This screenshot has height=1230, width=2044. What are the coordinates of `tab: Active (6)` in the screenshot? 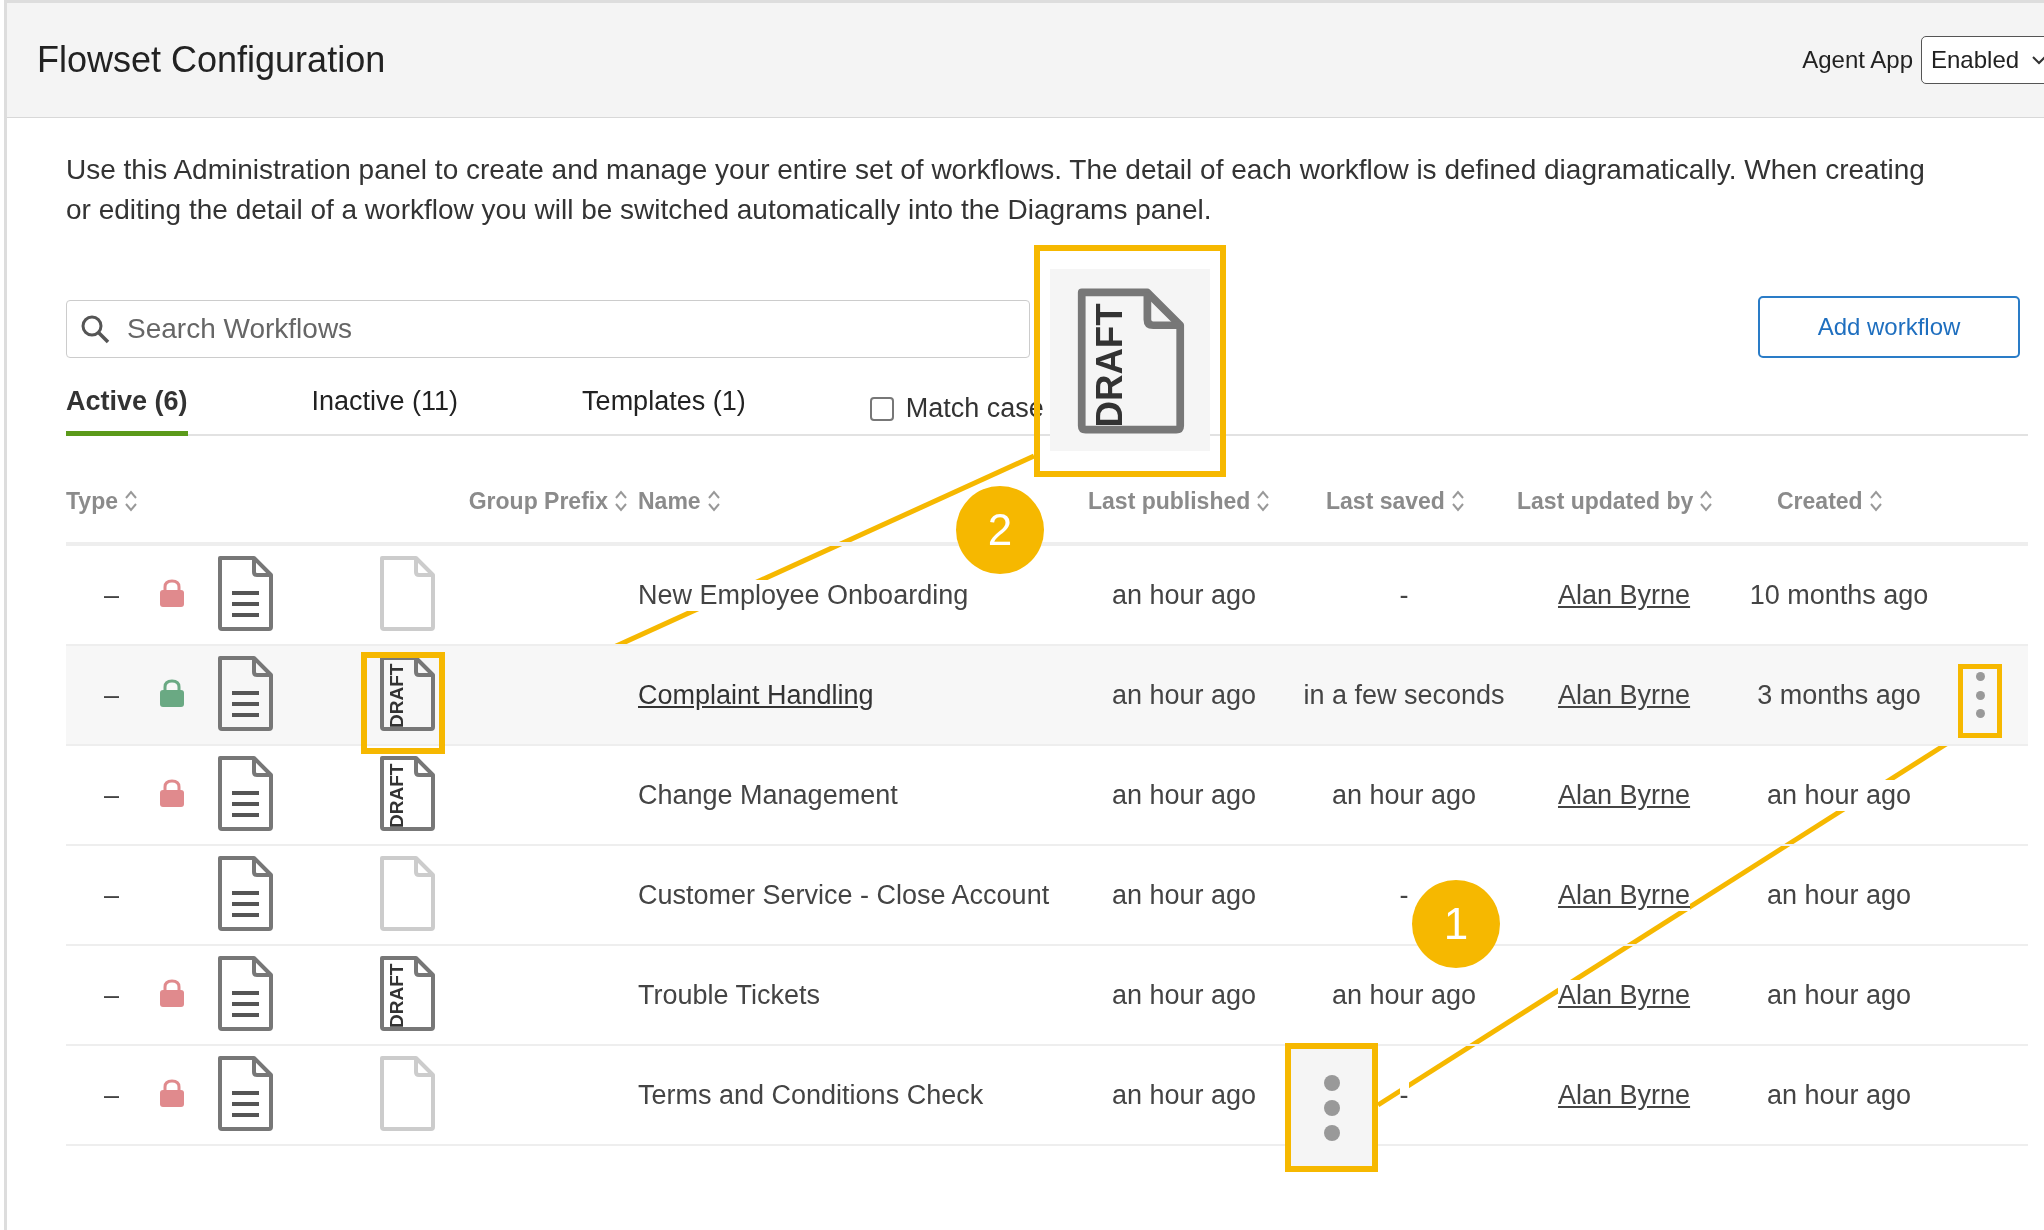 It's located at (127, 411).